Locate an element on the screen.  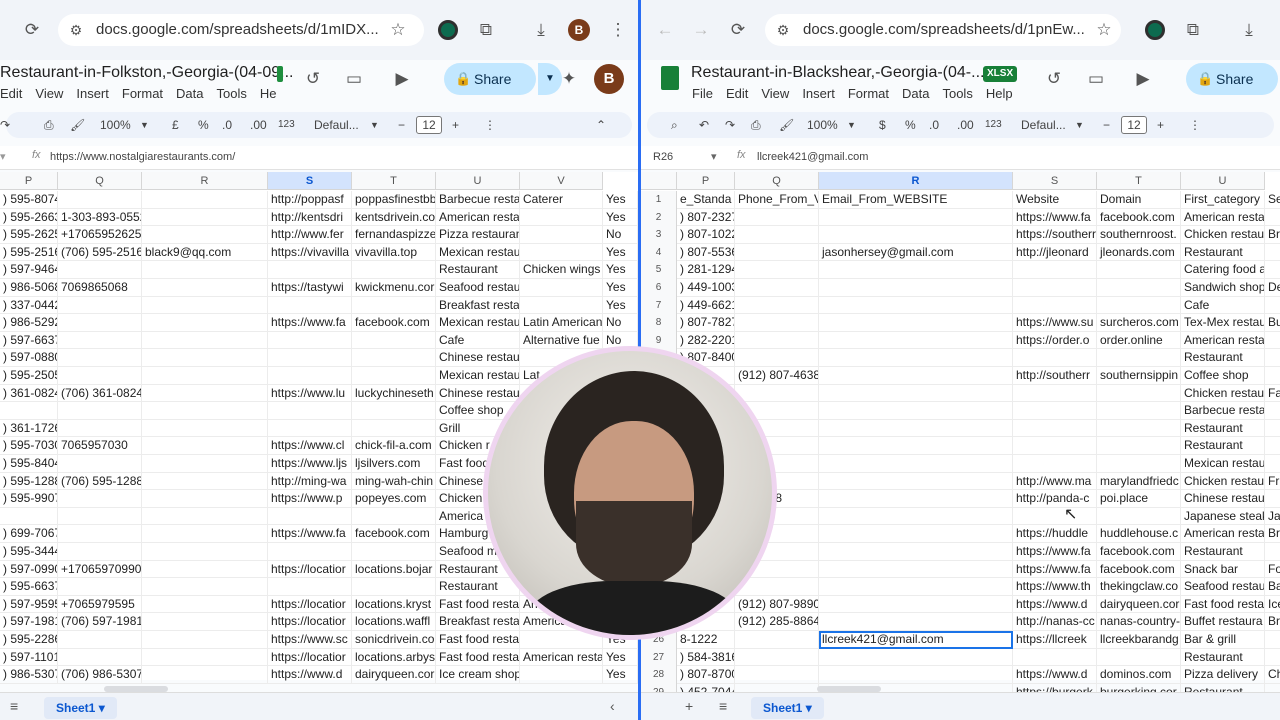
table-cell: 7069865068 is located at coordinates (100, 288).